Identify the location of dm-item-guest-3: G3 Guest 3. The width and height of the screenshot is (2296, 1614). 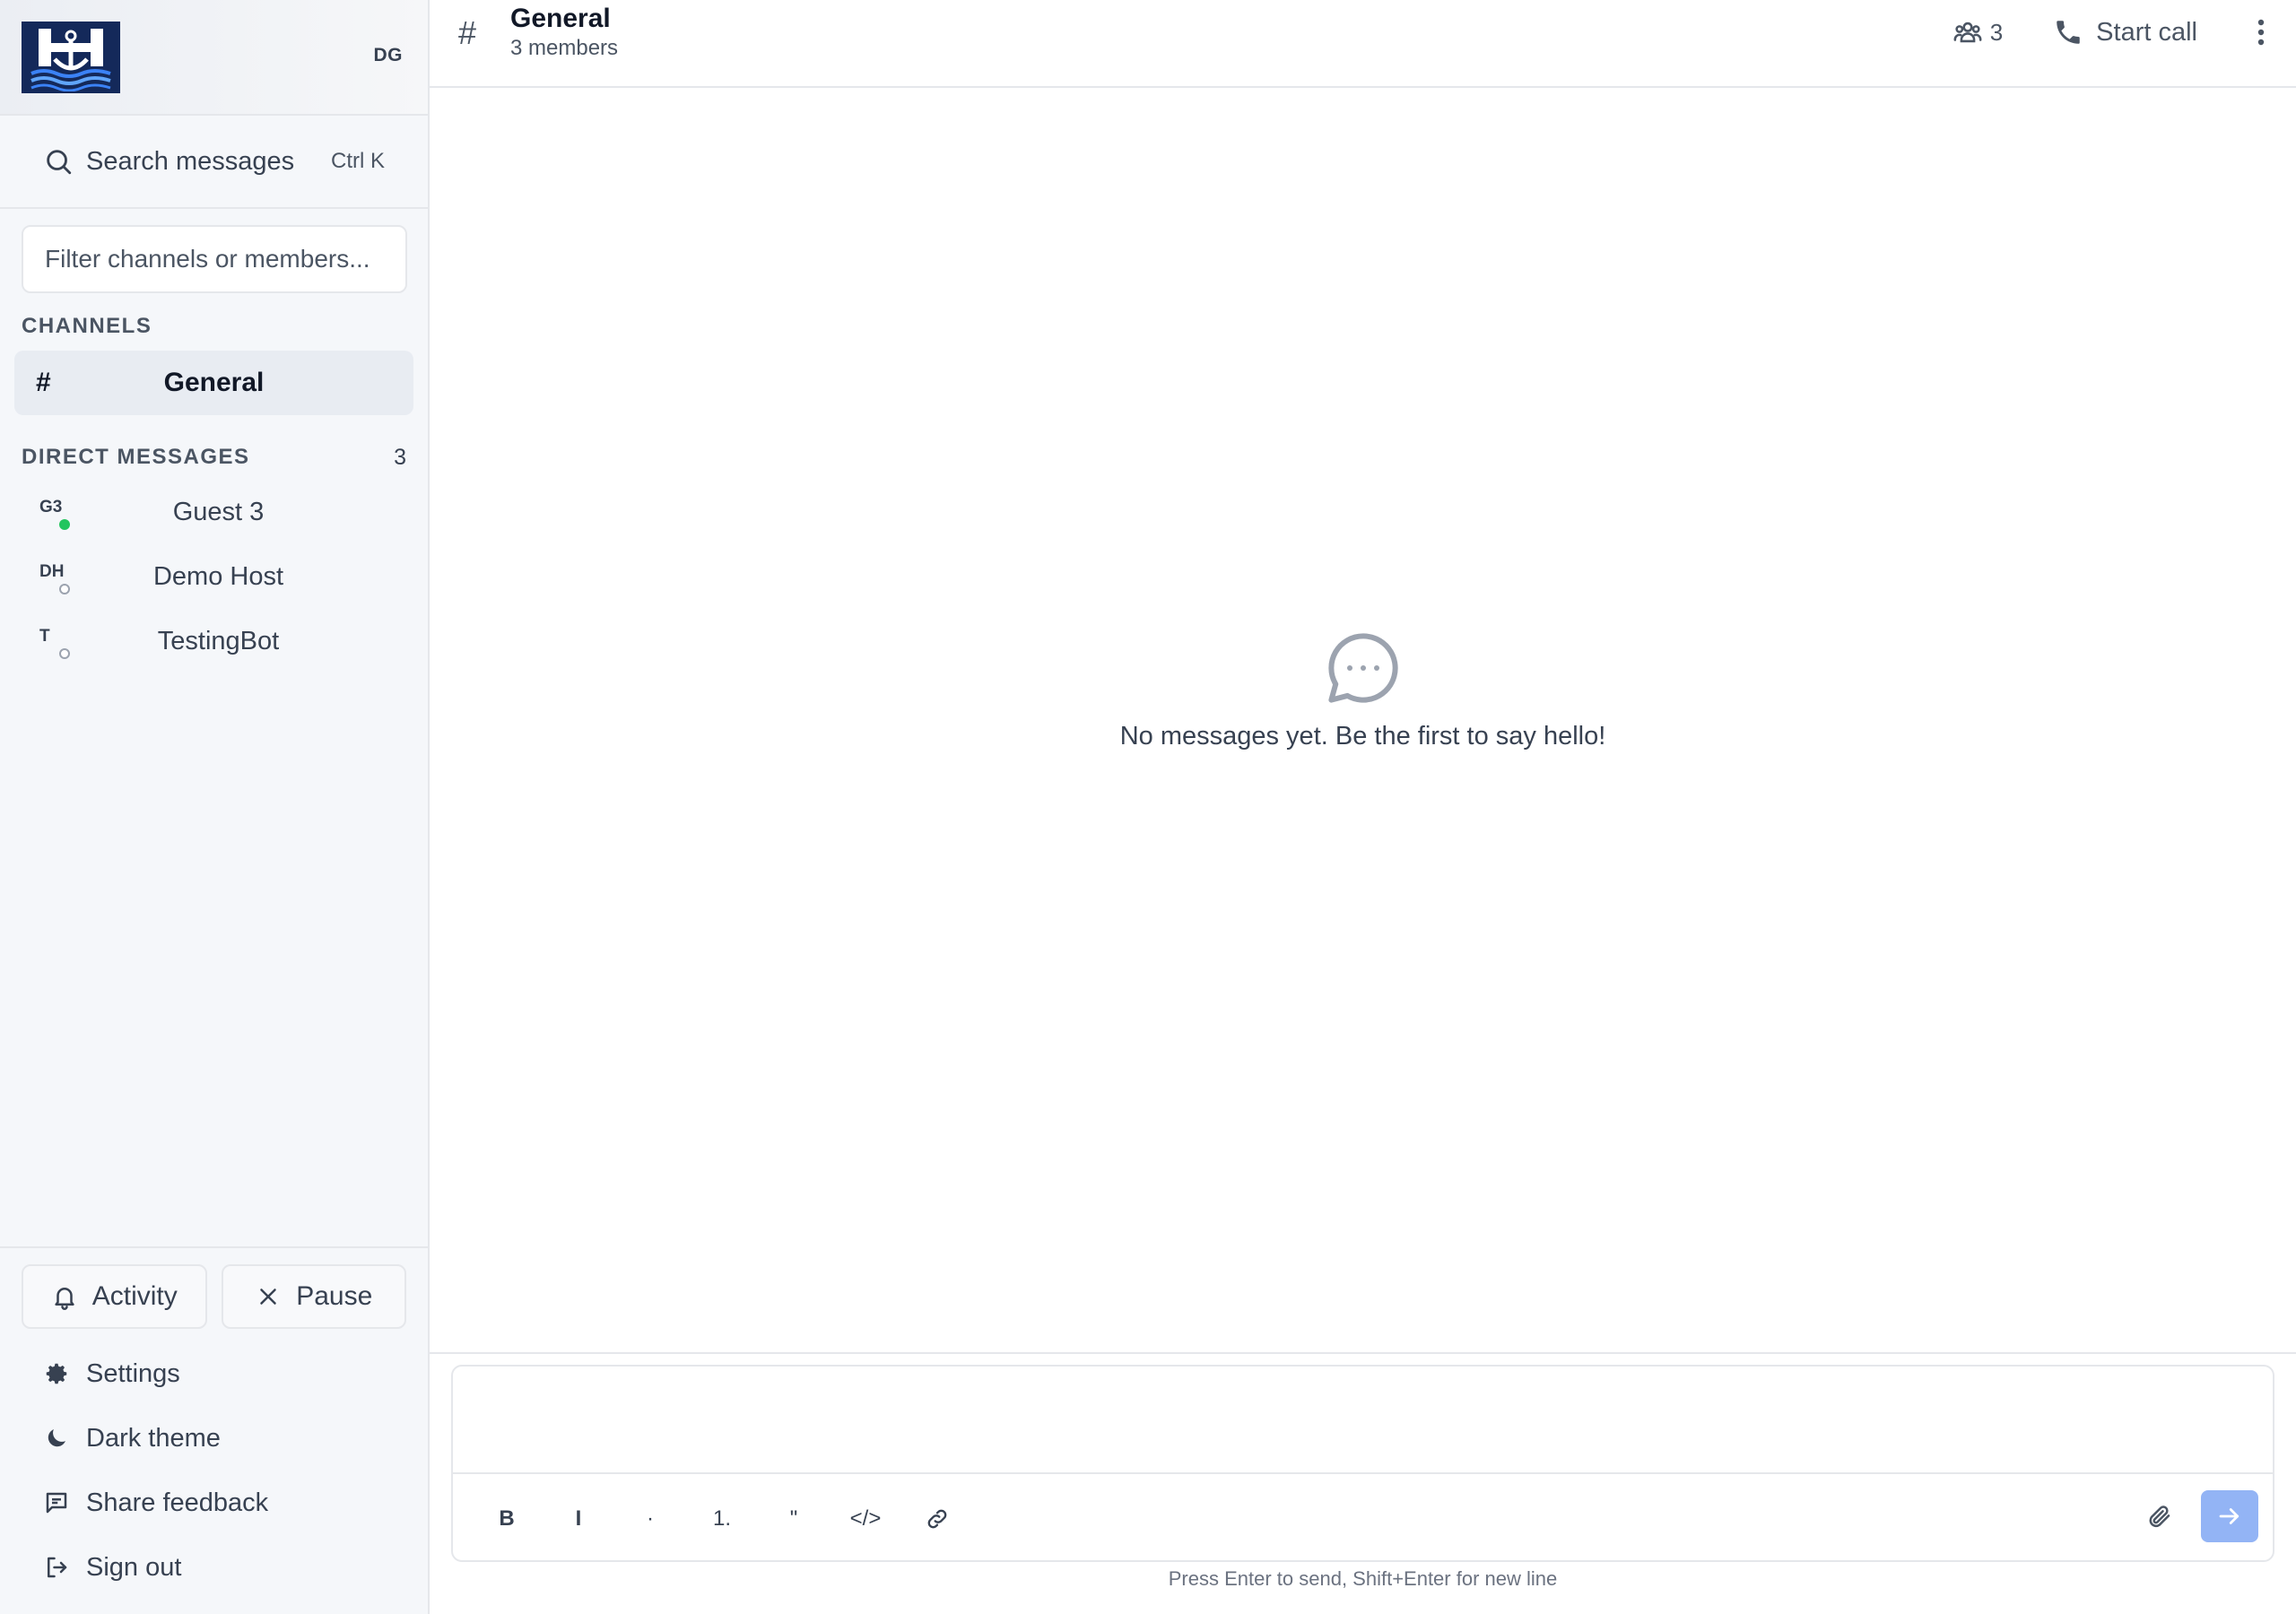
(213, 512).